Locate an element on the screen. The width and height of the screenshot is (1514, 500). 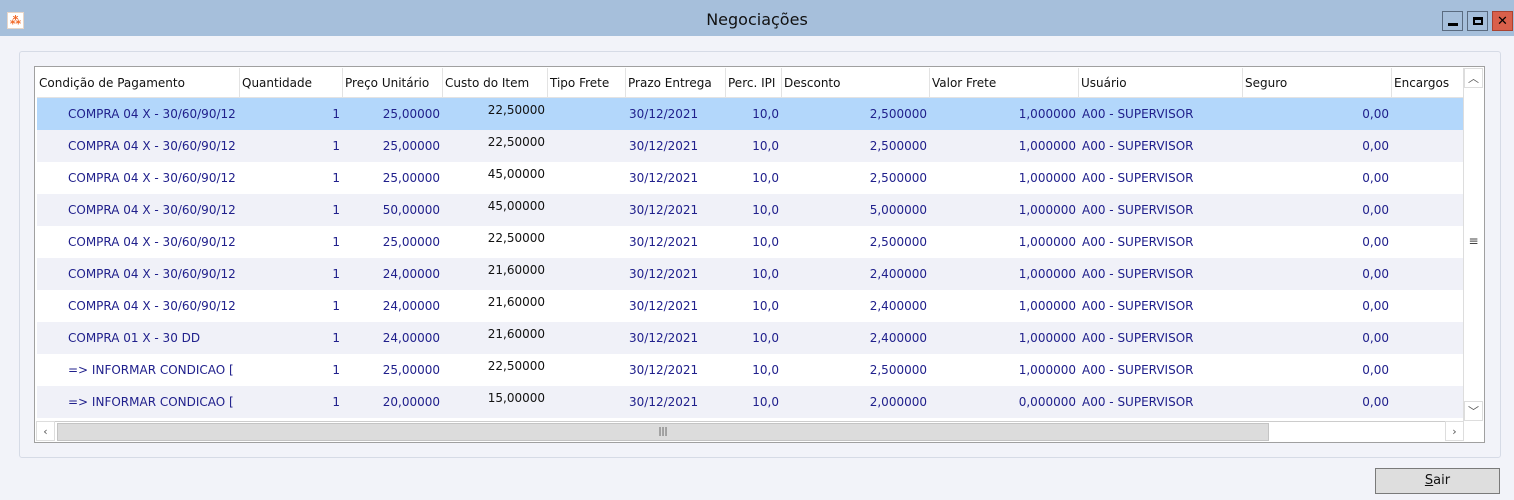
close-icon: ✕ is located at coordinates (1502, 21).